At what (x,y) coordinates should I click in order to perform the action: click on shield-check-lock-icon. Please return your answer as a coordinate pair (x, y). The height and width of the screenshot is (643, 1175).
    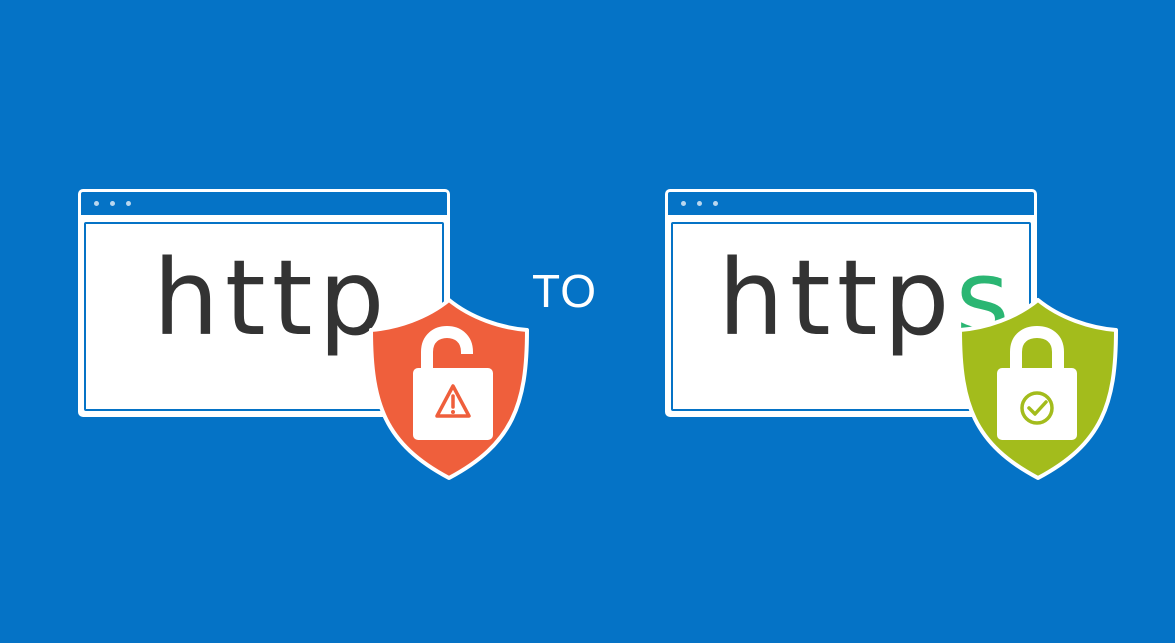
    Looking at the image, I should click on (1038, 389).